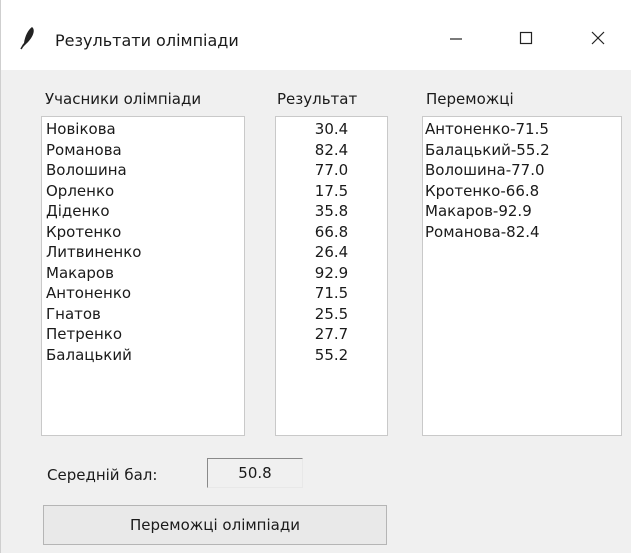 The height and width of the screenshot is (553, 631). Describe the element at coordinates (215, 525) in the screenshot. I see `show-winners-button: Переможці олімпіади` at that location.